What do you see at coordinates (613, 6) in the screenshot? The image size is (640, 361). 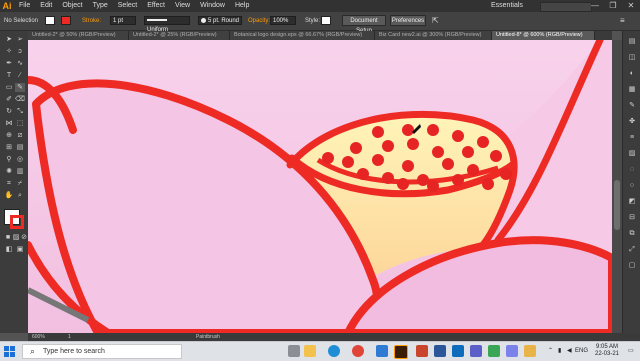 I see `restore-icon: ❐` at bounding box center [613, 6].